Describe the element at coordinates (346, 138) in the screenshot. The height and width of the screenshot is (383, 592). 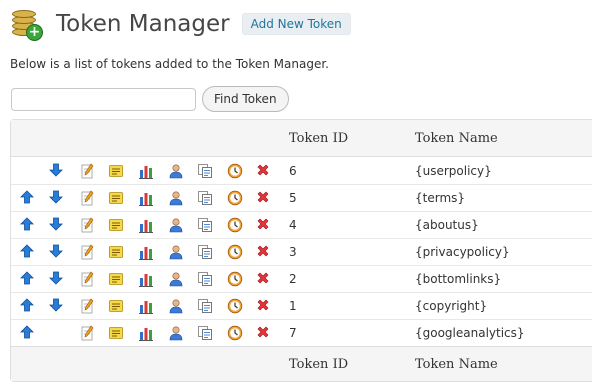
I see `column-header-token-id: Token ID` at that location.